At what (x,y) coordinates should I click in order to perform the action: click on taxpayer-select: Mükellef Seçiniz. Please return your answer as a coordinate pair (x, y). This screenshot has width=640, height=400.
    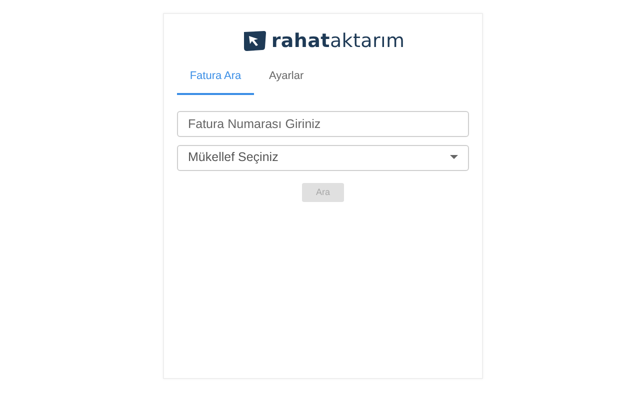
    Looking at the image, I should click on (323, 157).